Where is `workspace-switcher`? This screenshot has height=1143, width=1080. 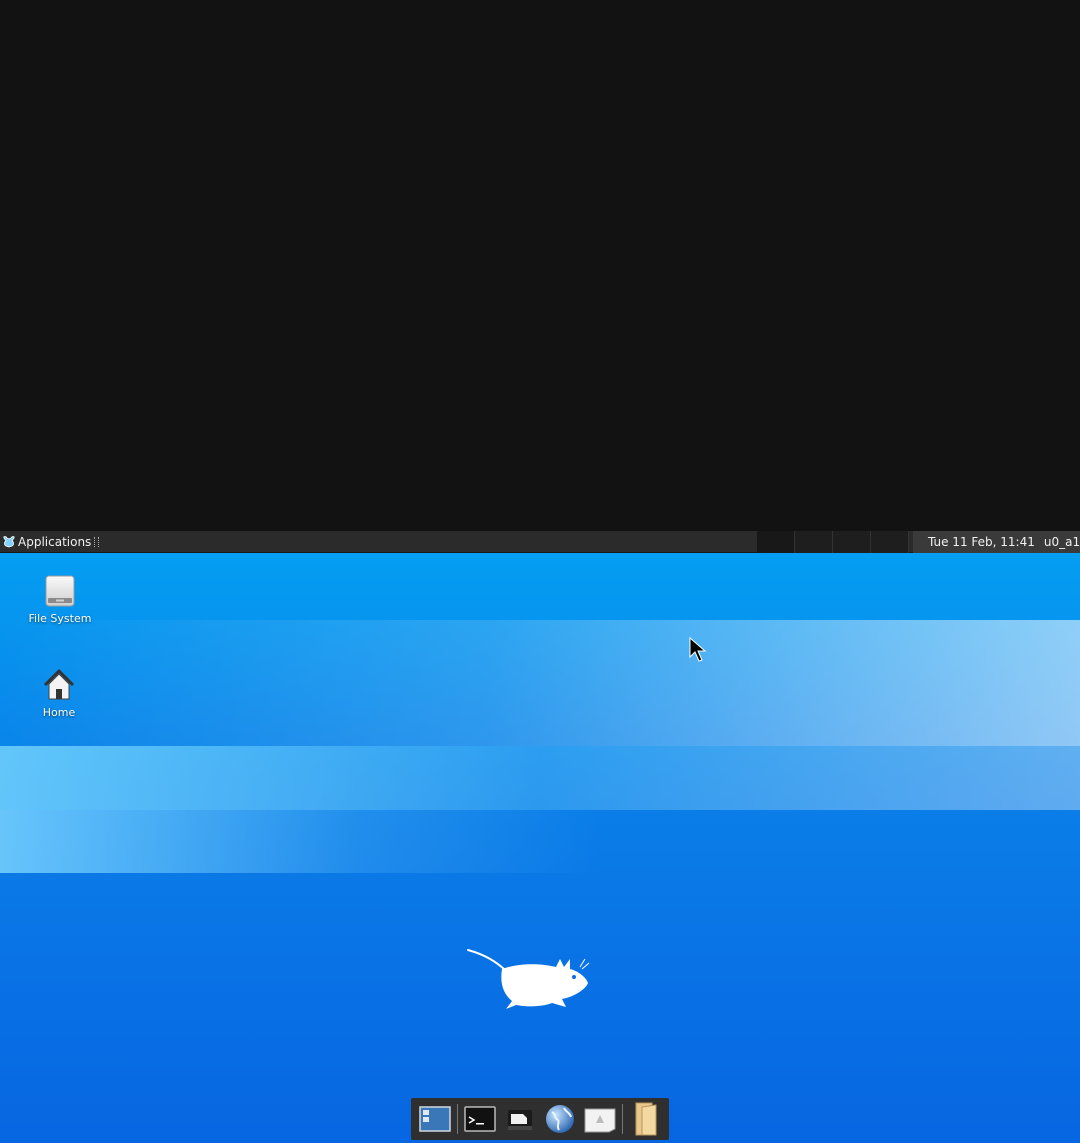 workspace-switcher is located at coordinates (833, 542).